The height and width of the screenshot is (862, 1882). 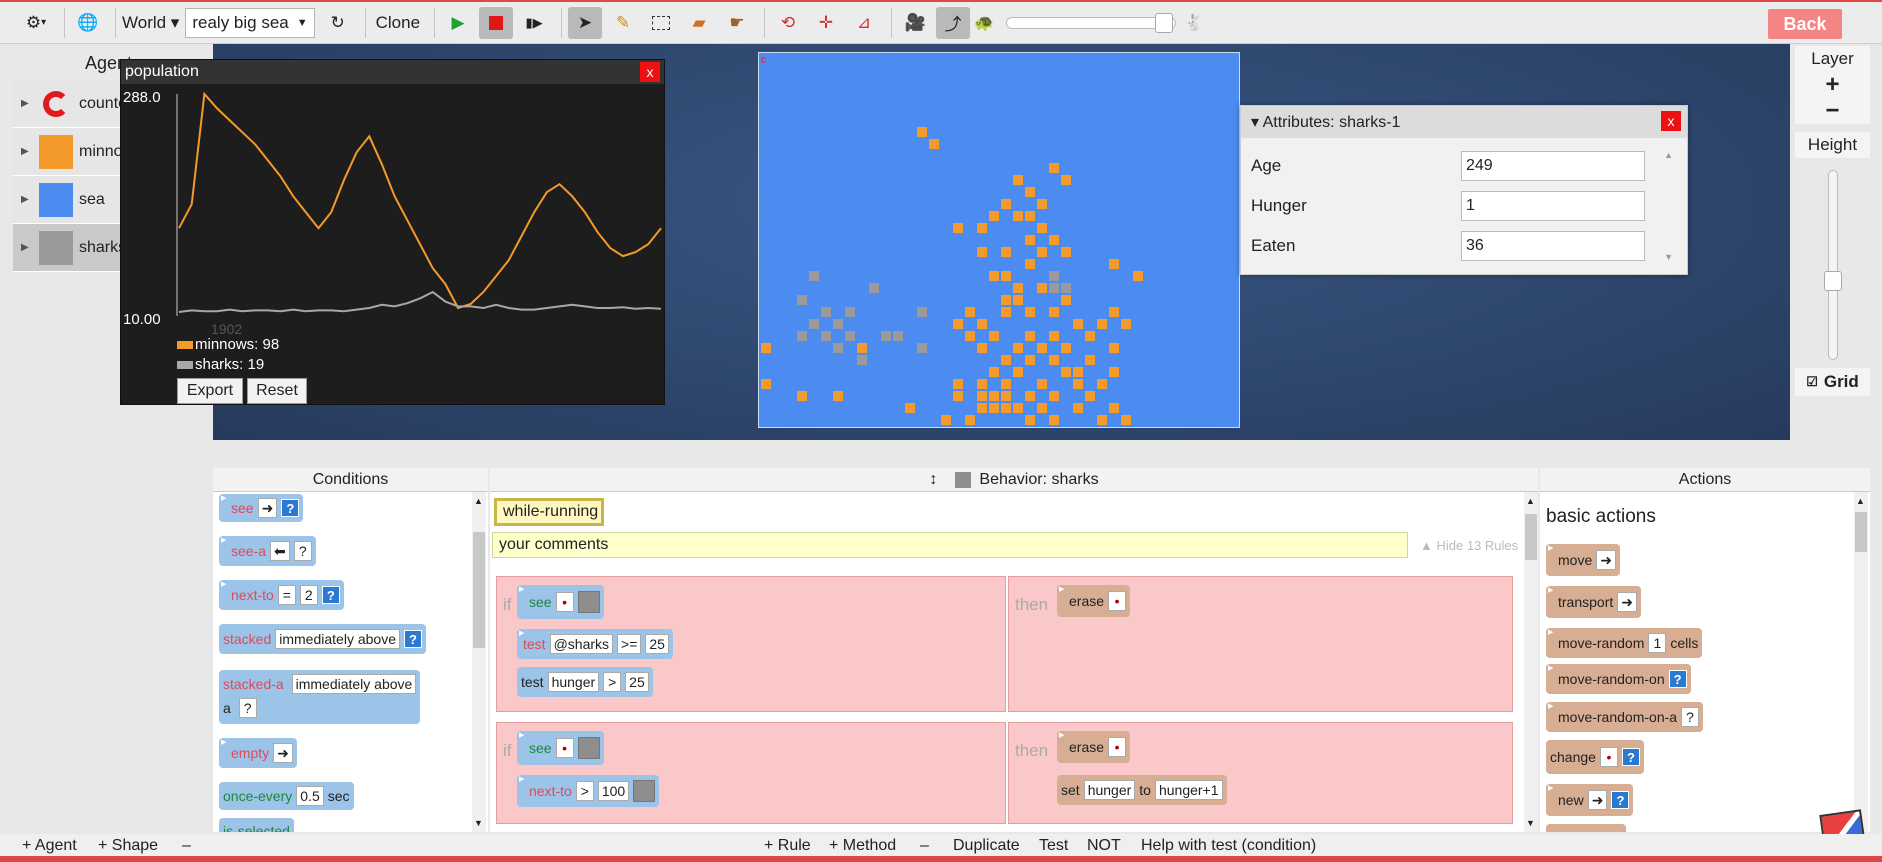 I want to click on see-condition: ▶ see •, so click(x=560, y=748).